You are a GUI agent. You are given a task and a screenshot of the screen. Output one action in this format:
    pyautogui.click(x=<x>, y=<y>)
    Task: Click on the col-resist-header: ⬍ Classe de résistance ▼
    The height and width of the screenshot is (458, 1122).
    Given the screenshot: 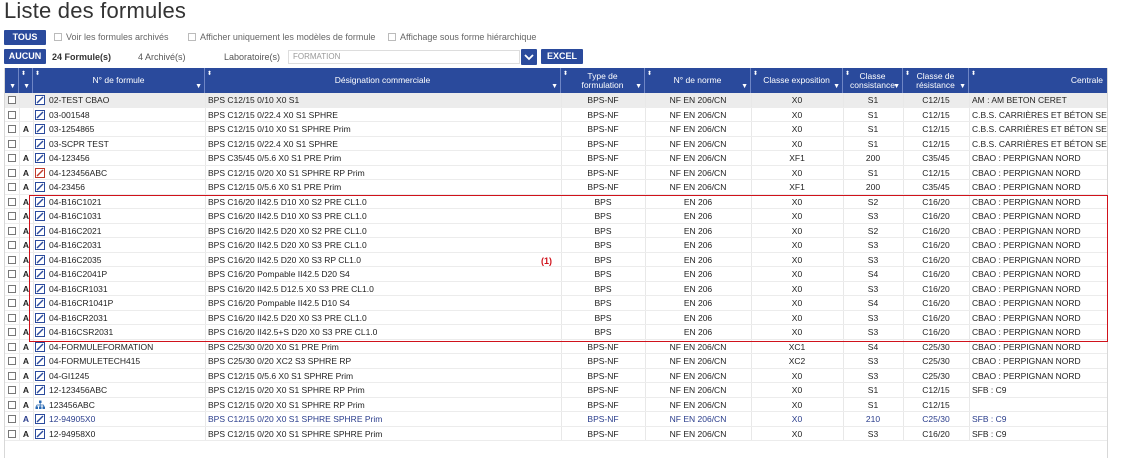 What is the action you would take?
    pyautogui.click(x=936, y=80)
    